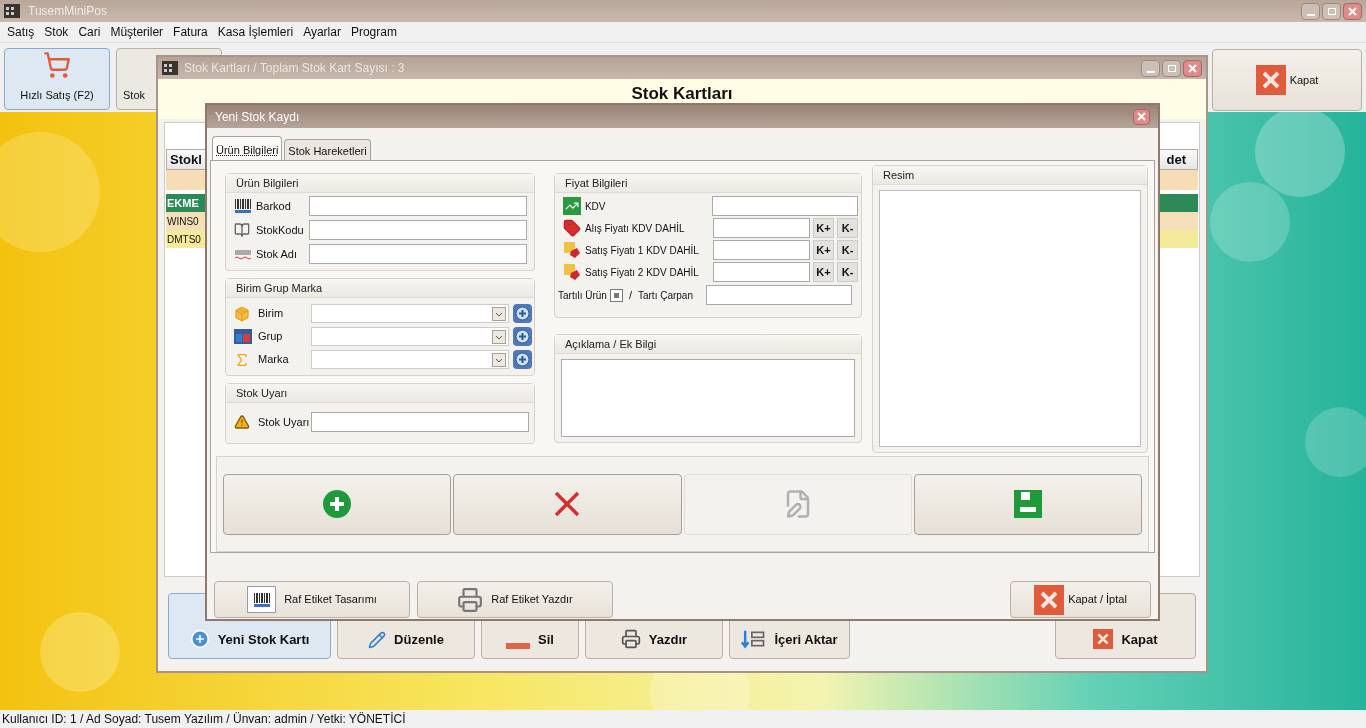 This screenshot has width=1366, height=728. What do you see at coordinates (255, 32) in the screenshot?
I see `menu-item: Kasa İşlemleri` at bounding box center [255, 32].